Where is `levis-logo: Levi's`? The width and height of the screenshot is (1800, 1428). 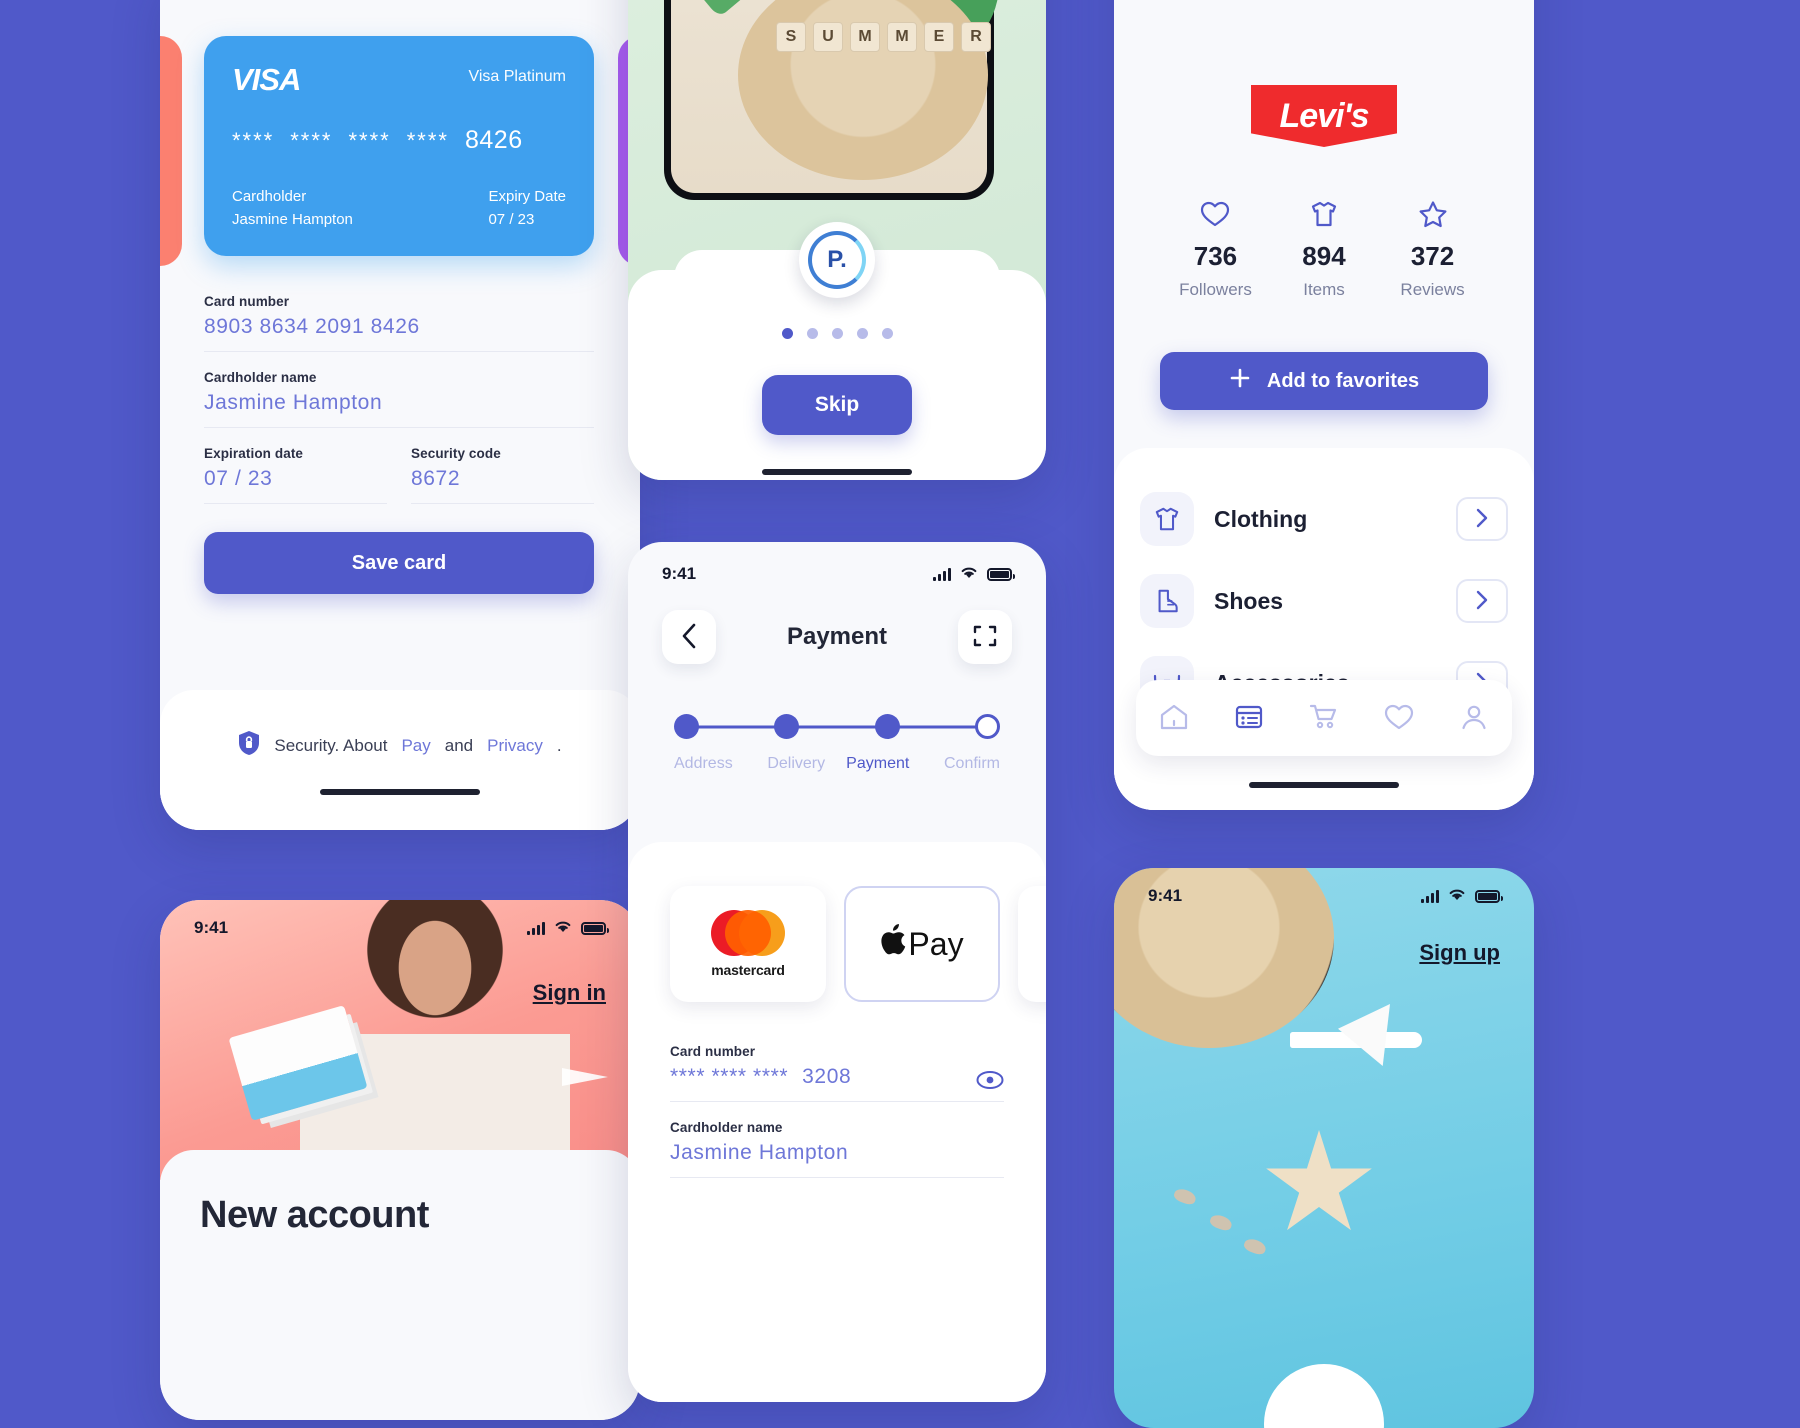
levis-logo: Levi's is located at coordinates (1324, 116).